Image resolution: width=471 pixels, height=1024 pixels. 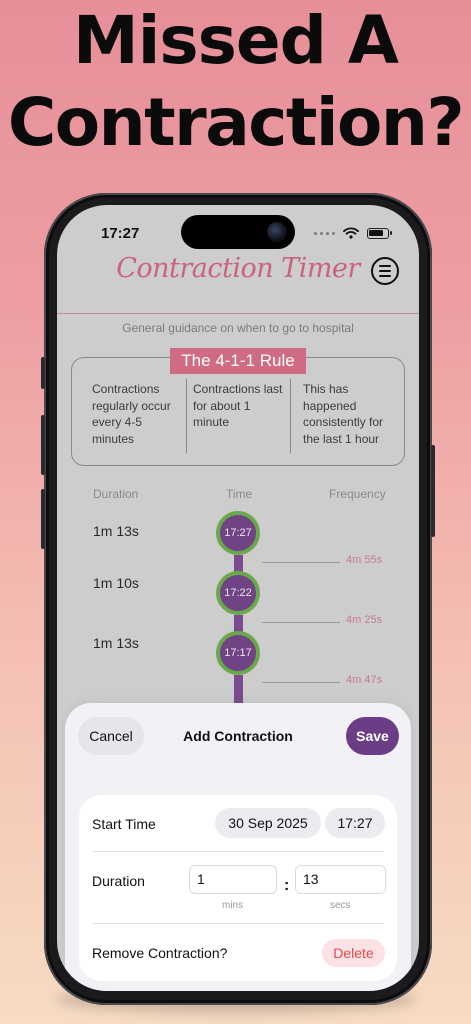 What do you see at coordinates (233, 905) in the screenshot?
I see `minutes-unit: mins` at bounding box center [233, 905].